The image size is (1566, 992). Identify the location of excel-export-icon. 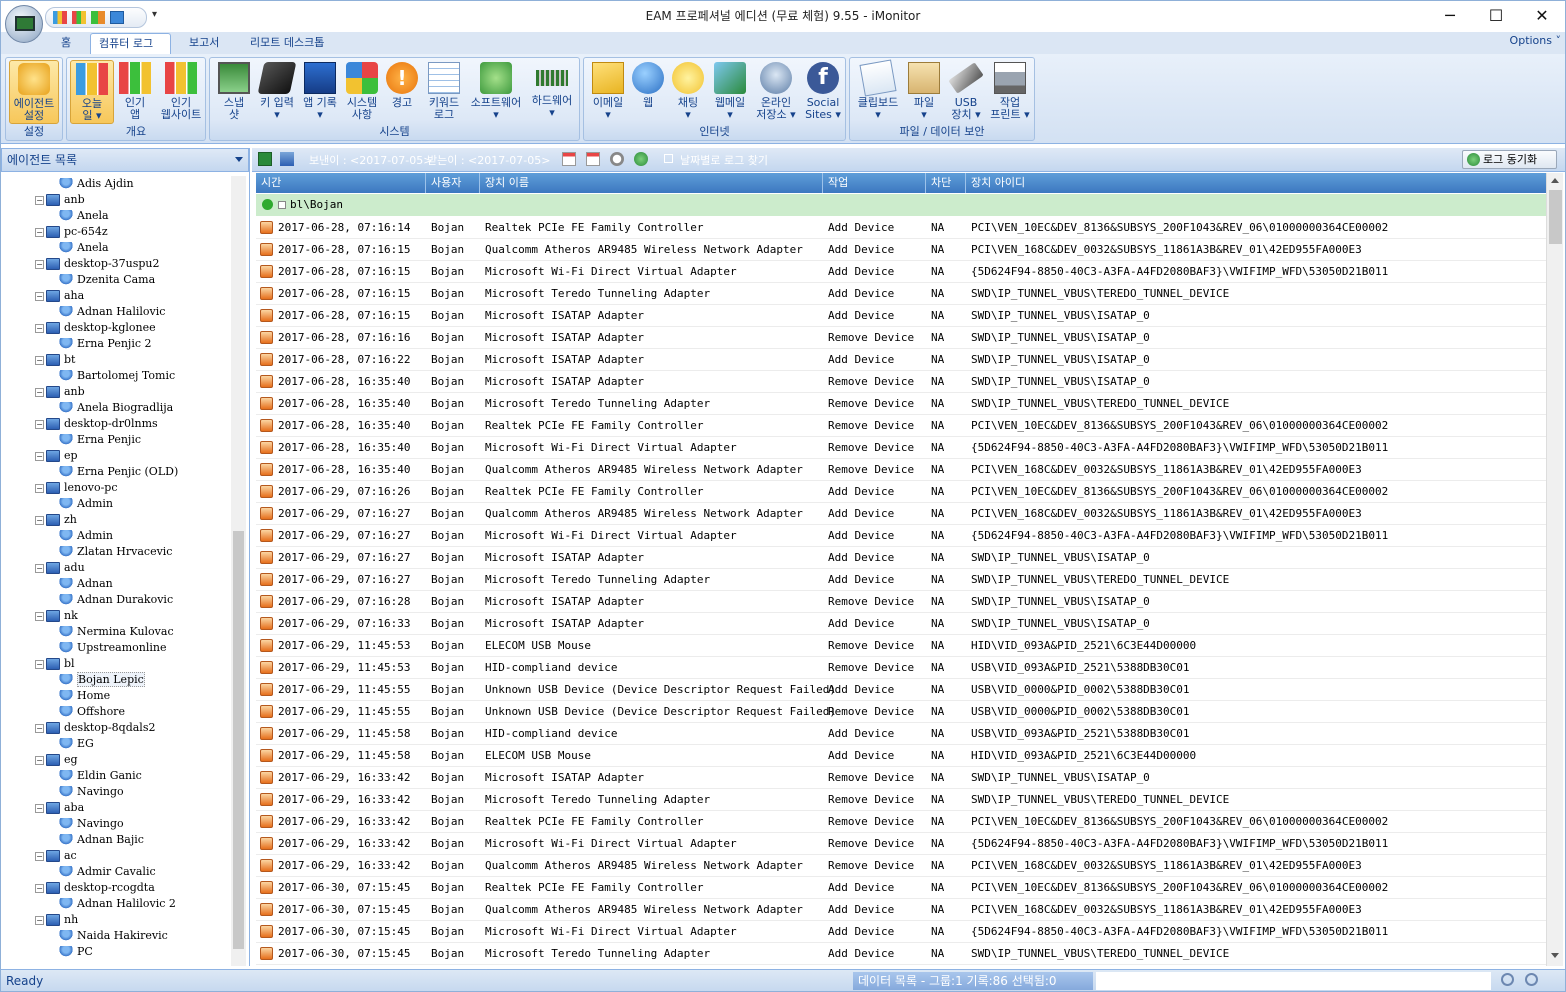
(265, 159).